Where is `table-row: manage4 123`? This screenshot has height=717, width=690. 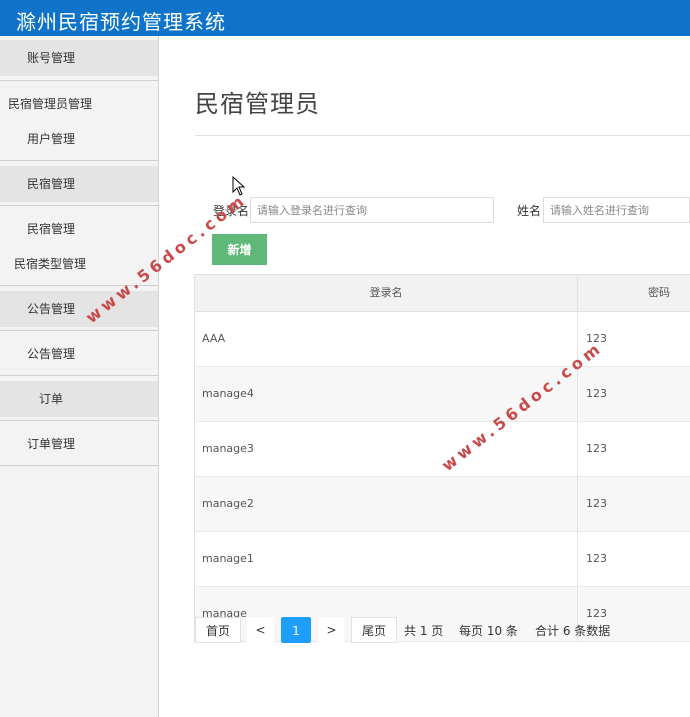 table-row: manage4 123 is located at coordinates (442, 394).